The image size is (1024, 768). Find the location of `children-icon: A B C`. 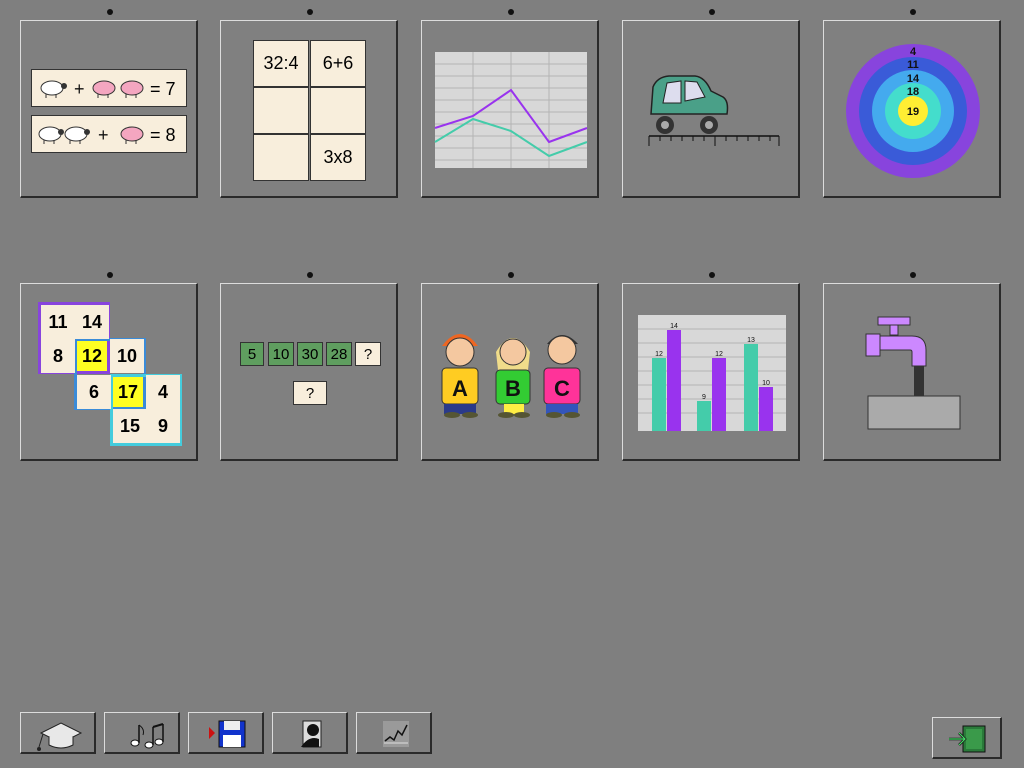

children-icon: A B C is located at coordinates (511, 376).